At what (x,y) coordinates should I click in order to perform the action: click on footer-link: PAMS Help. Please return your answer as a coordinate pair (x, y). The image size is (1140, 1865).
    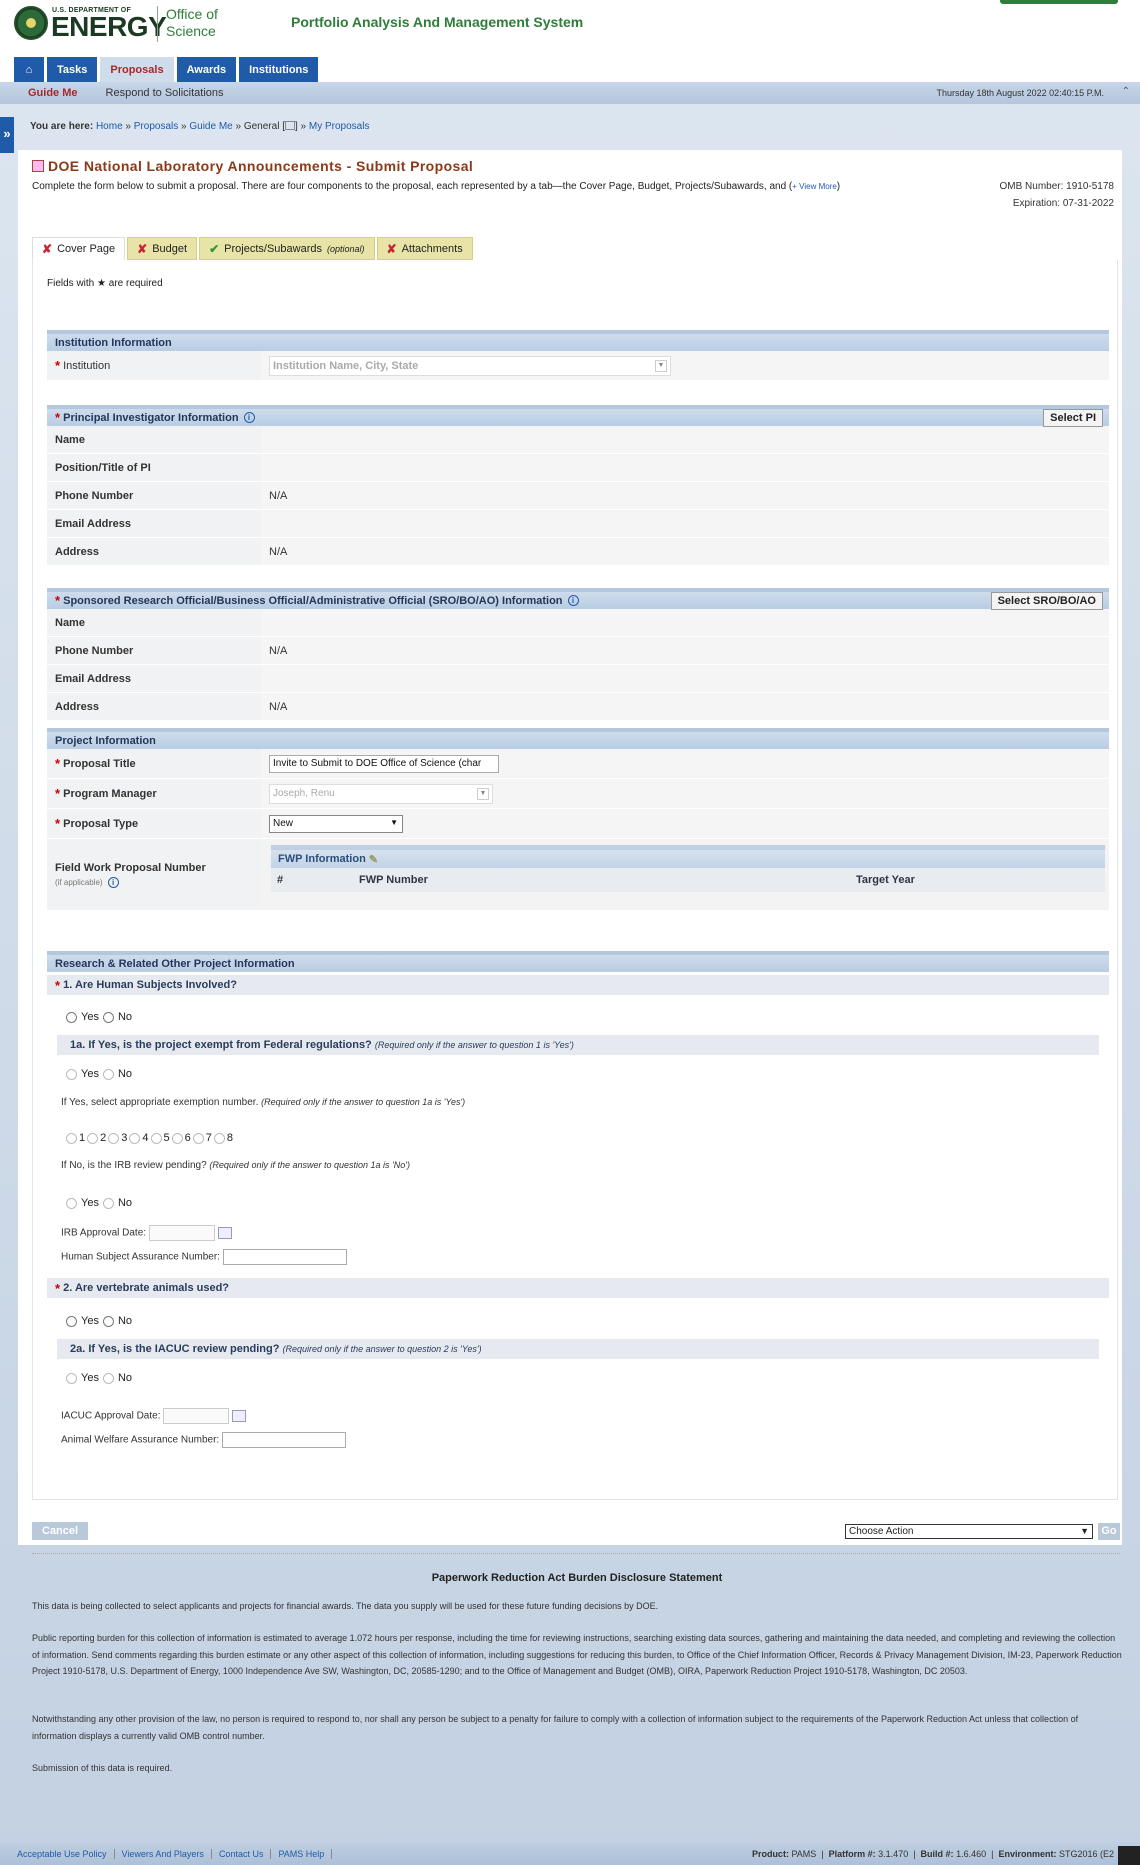
    Looking at the image, I should click on (302, 1853).